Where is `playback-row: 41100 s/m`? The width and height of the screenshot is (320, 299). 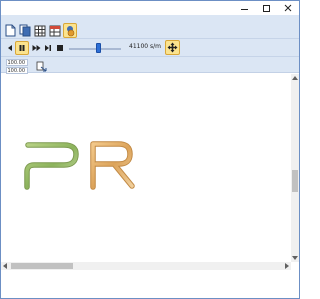 playback-row: 41100 s/m is located at coordinates (150, 47).